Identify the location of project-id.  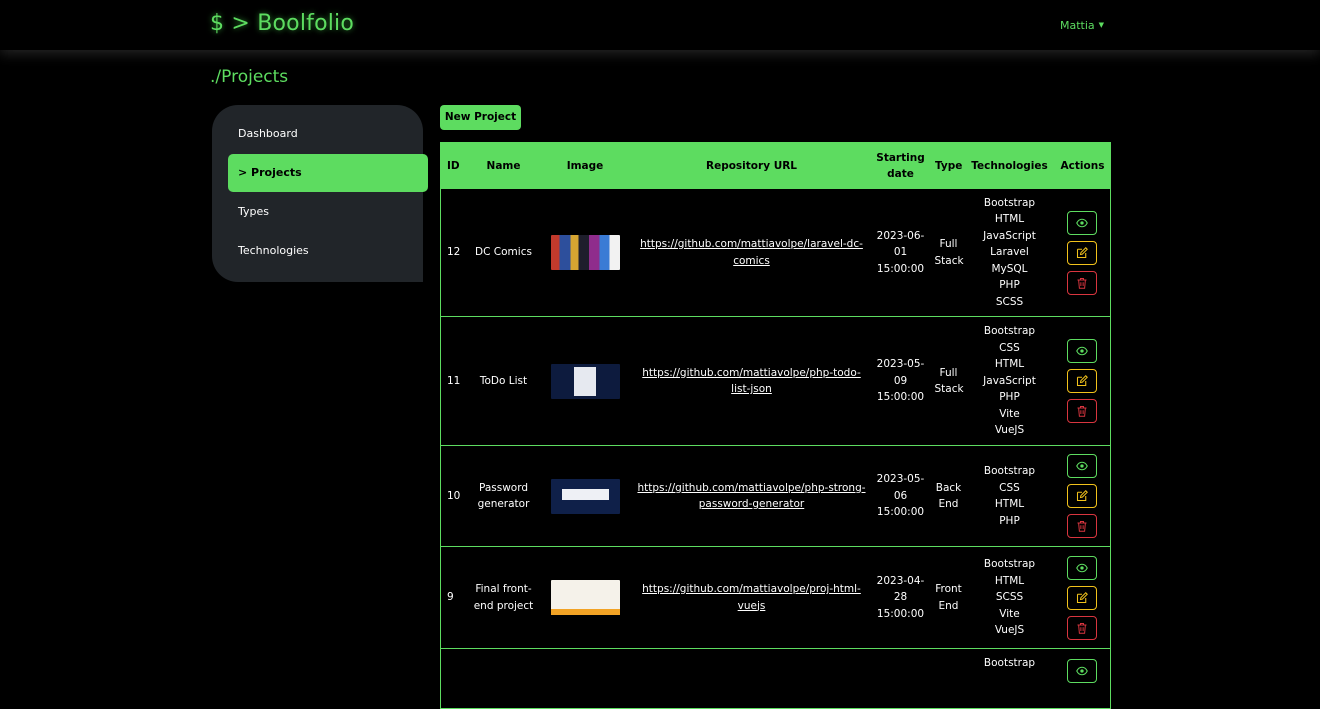
(456, 678).